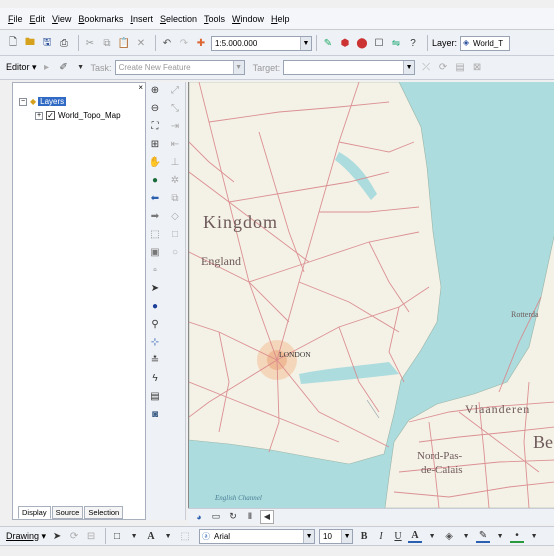  Describe the element at coordinates (201, 43) in the screenshot. I see `add-data-icon: ✚` at that location.